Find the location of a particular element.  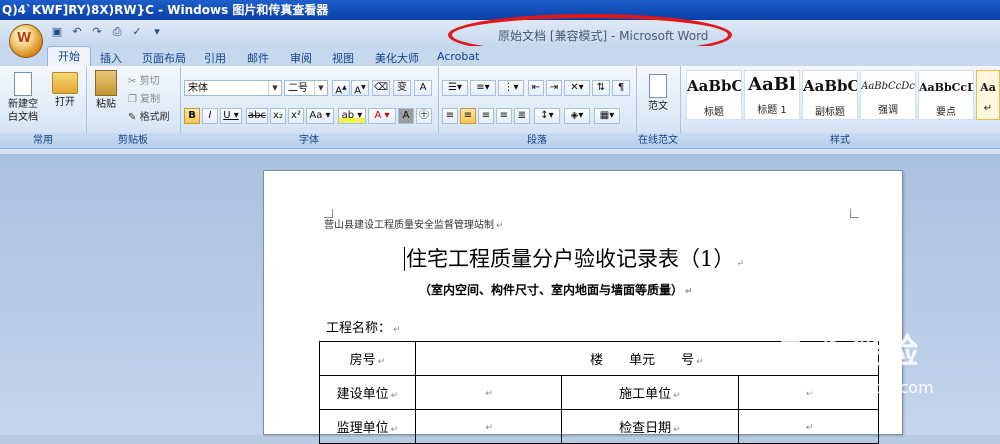

cut-button: ✂ 剪切 is located at coordinates (144, 79).